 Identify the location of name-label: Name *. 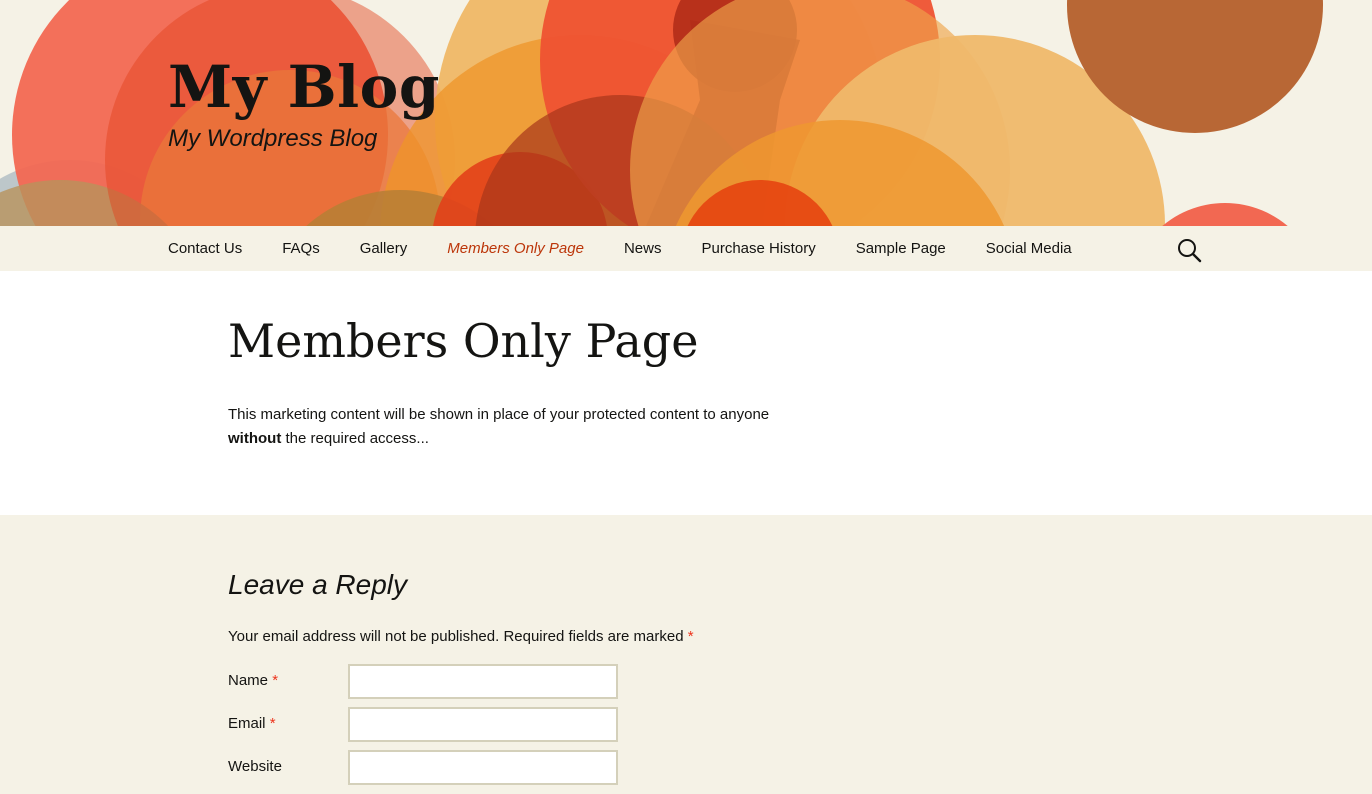
(253, 681).